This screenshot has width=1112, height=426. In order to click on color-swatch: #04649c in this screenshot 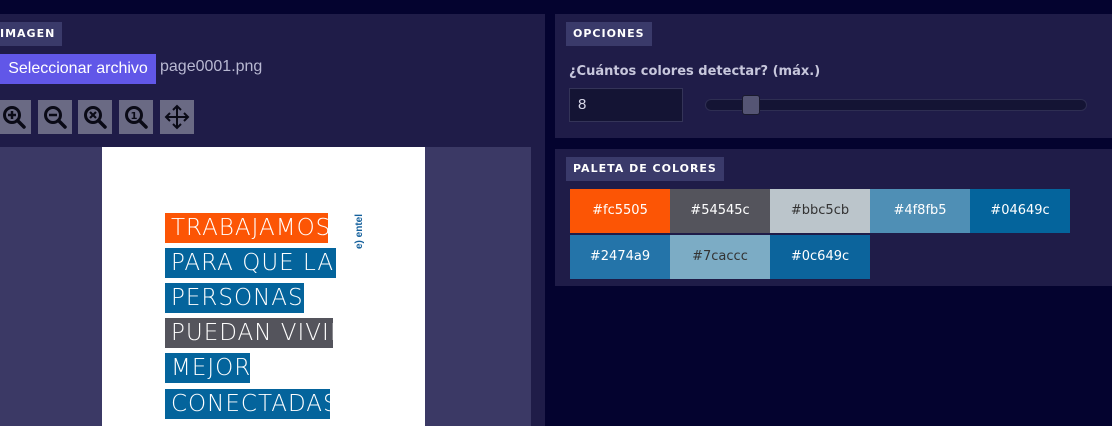, I will do `click(1020, 211)`.